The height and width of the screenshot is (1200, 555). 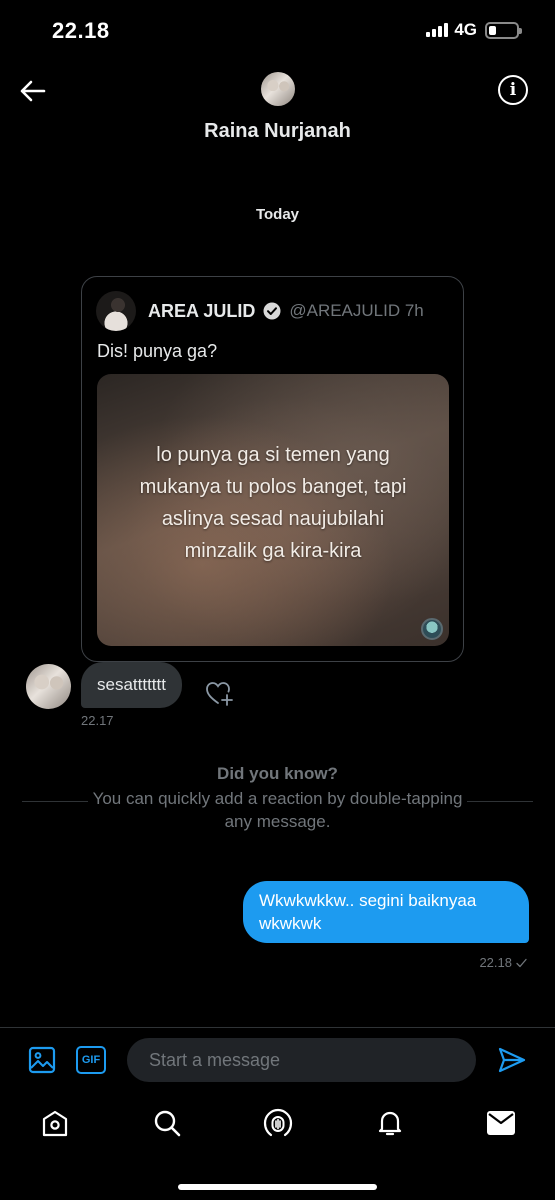 I want to click on nav-messages, so click(x=501, y=1123).